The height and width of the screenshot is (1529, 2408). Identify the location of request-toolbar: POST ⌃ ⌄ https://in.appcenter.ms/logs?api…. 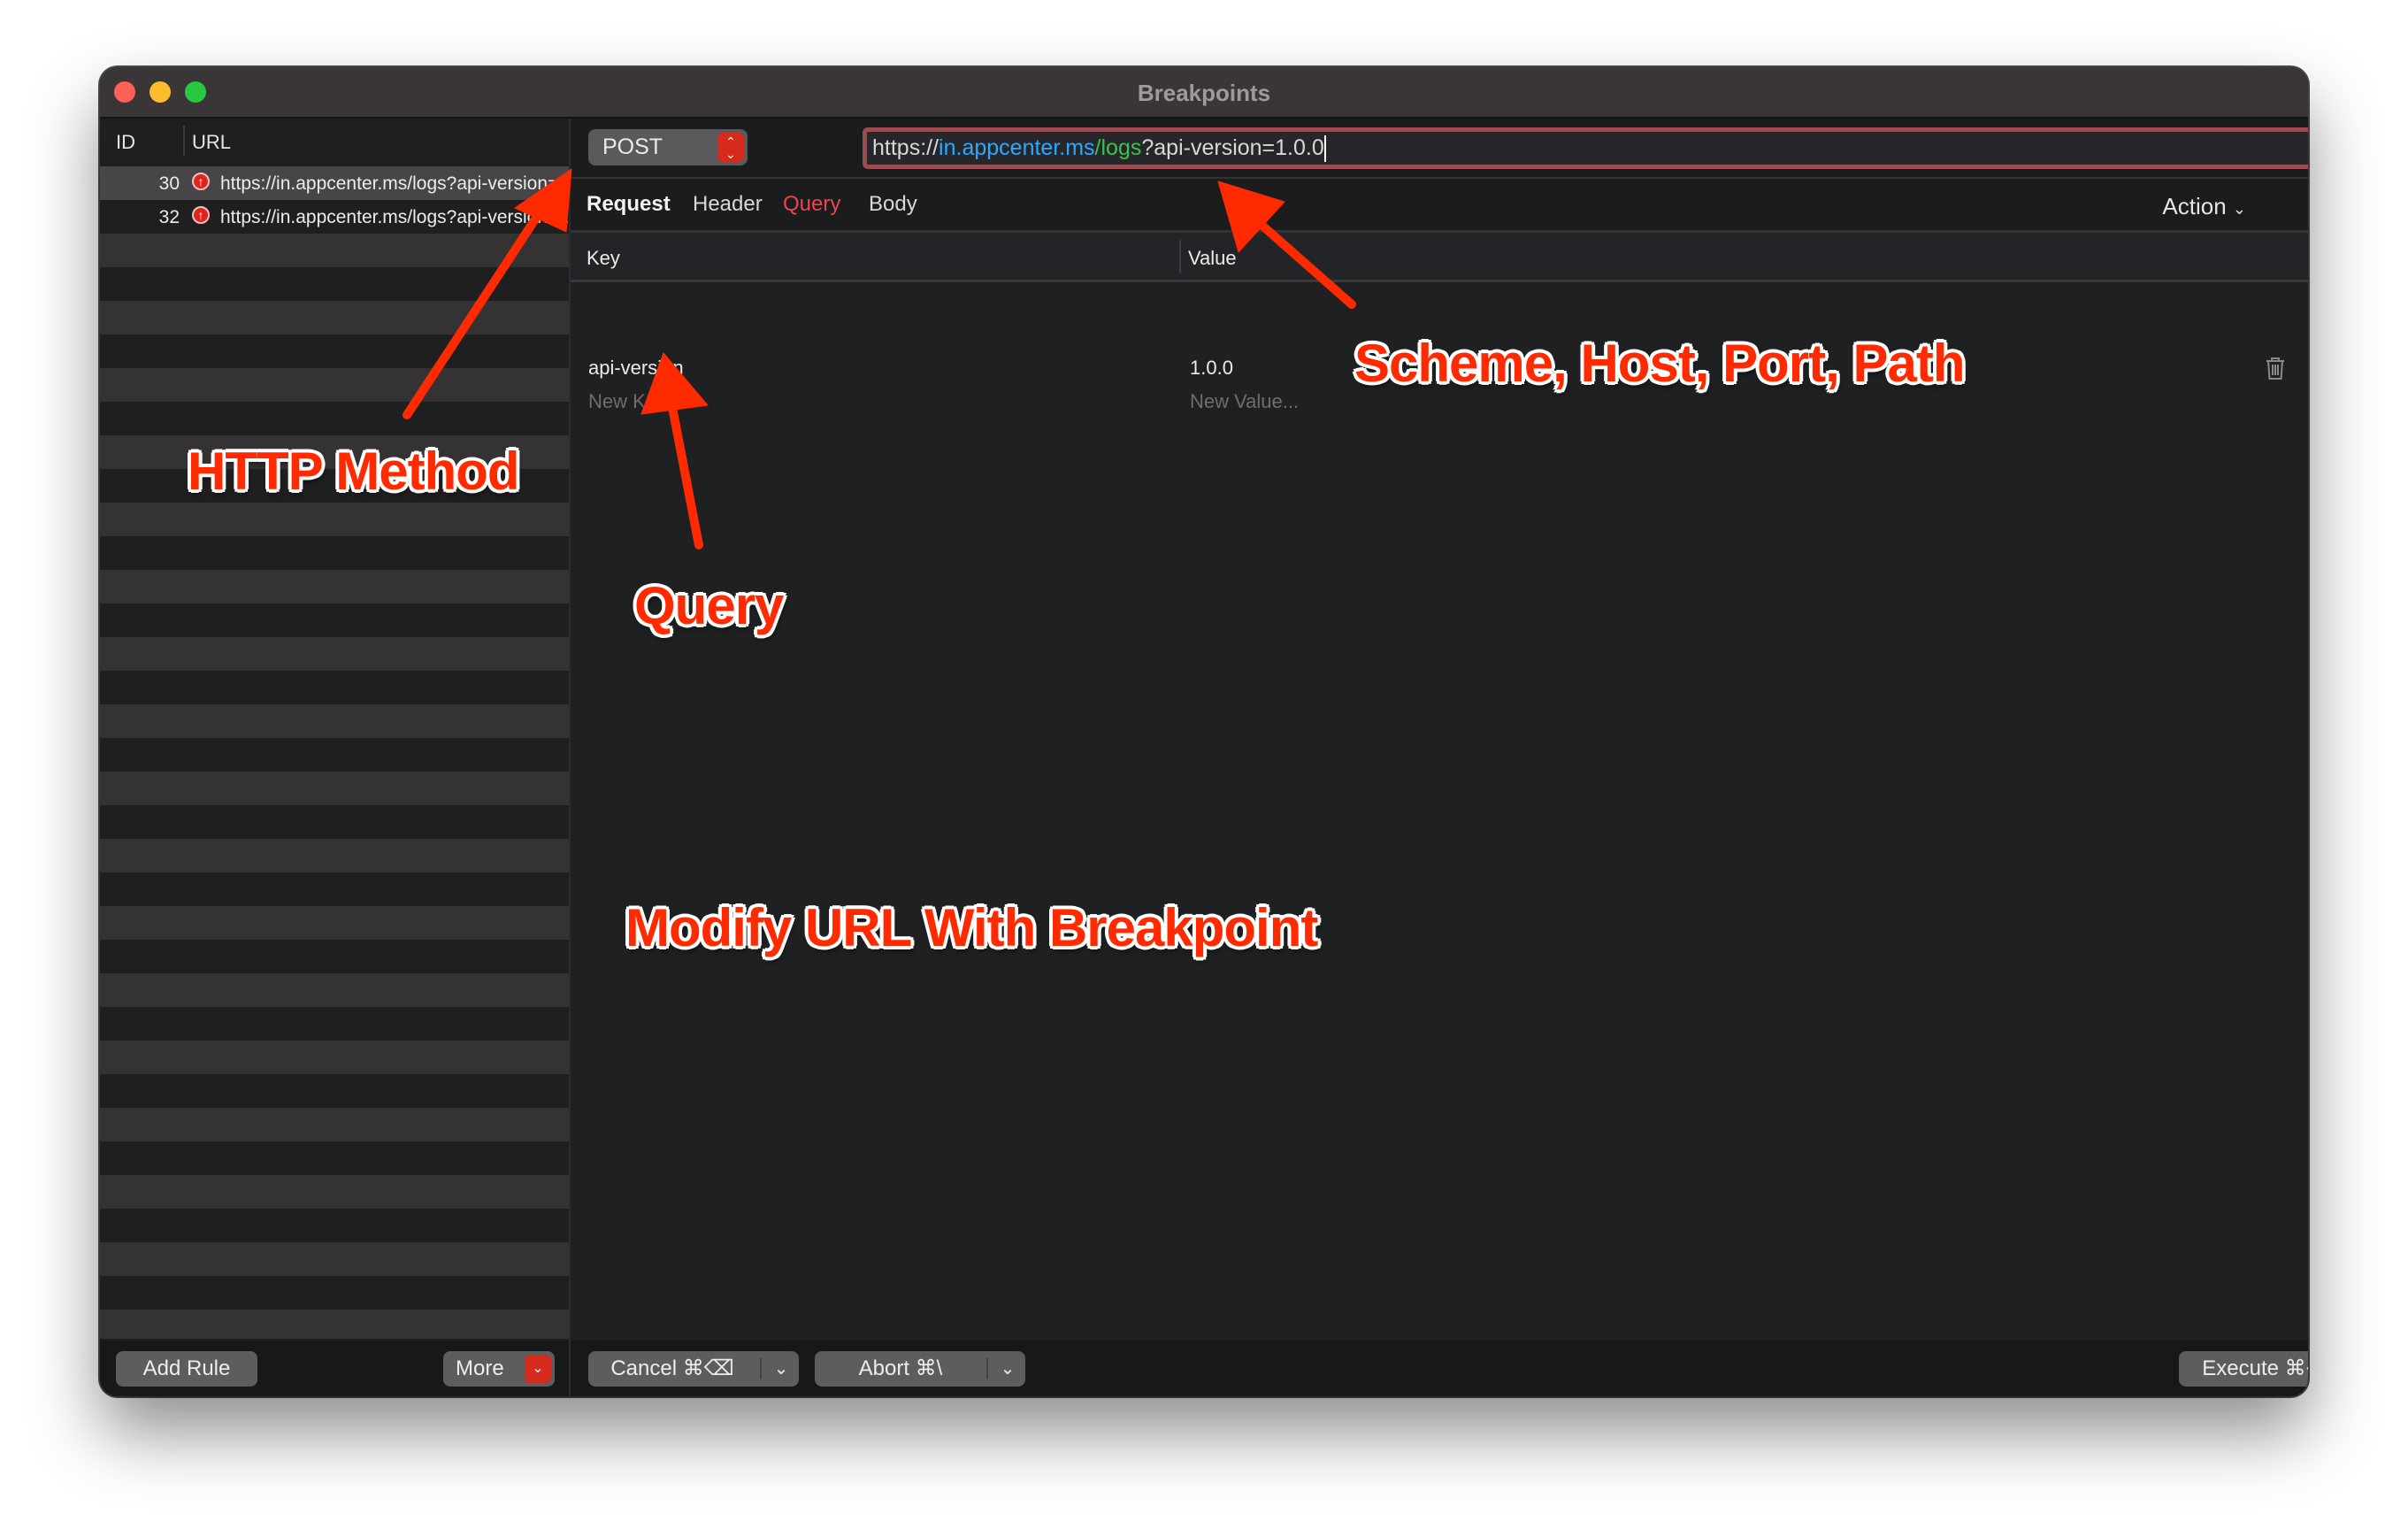
(1439, 149).